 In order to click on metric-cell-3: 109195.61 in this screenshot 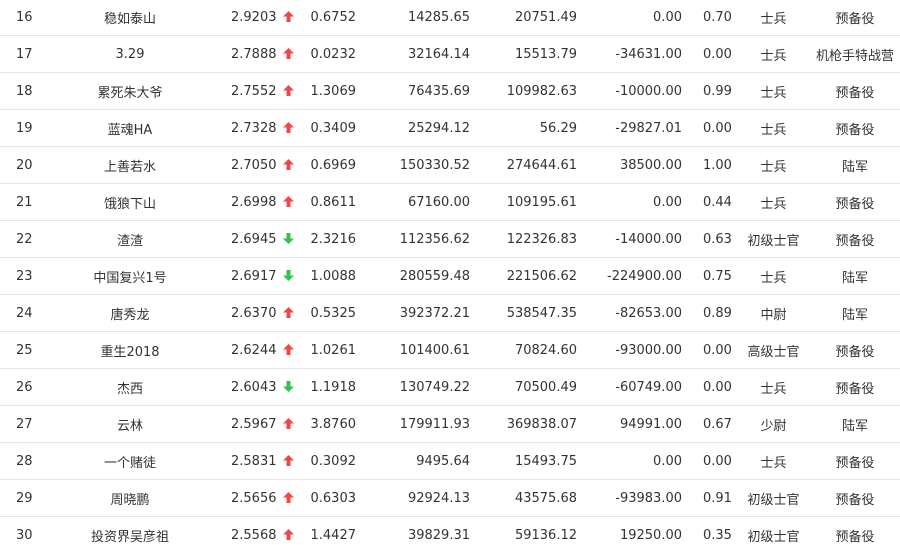, I will do `click(528, 202)`.